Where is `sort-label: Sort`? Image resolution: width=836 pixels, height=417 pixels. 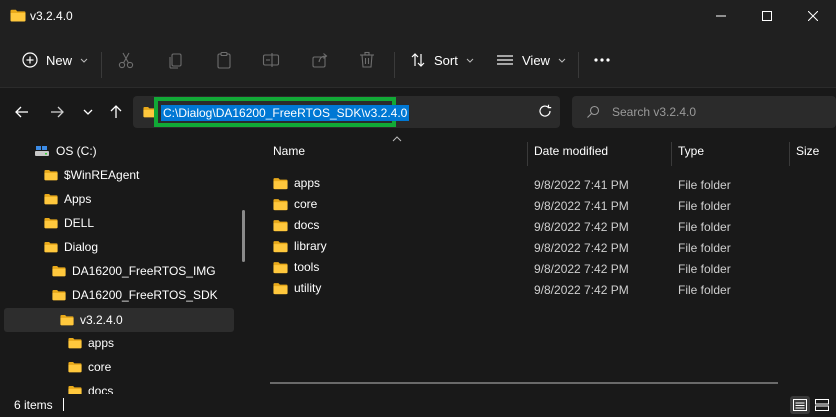 sort-label: Sort is located at coordinates (446, 60).